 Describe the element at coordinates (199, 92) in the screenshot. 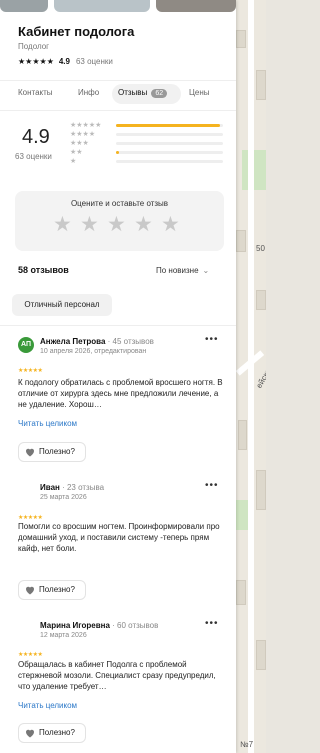

I see `tab-prices: Цены` at that location.